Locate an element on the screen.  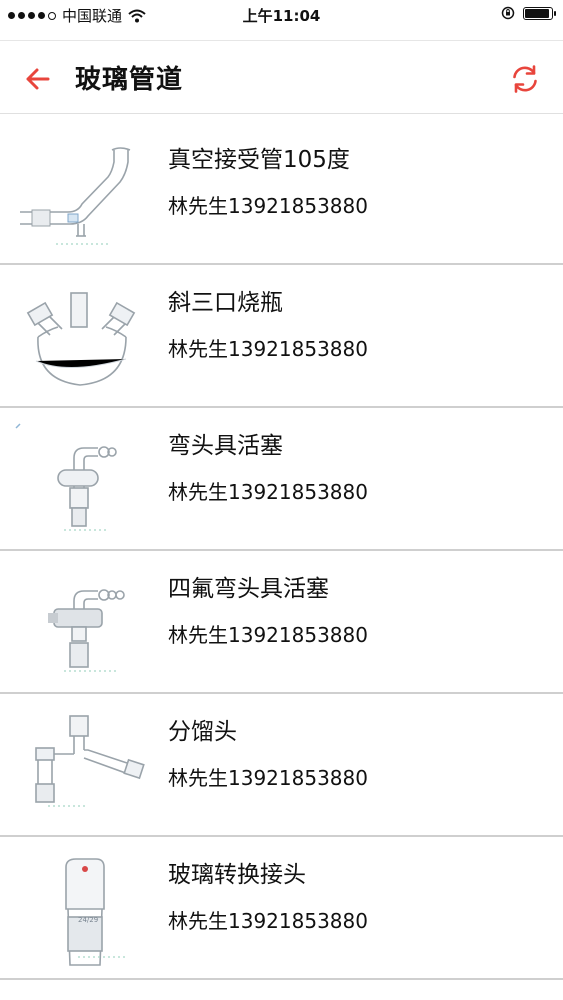
distilling-head-image is located at coordinates (90, 761).